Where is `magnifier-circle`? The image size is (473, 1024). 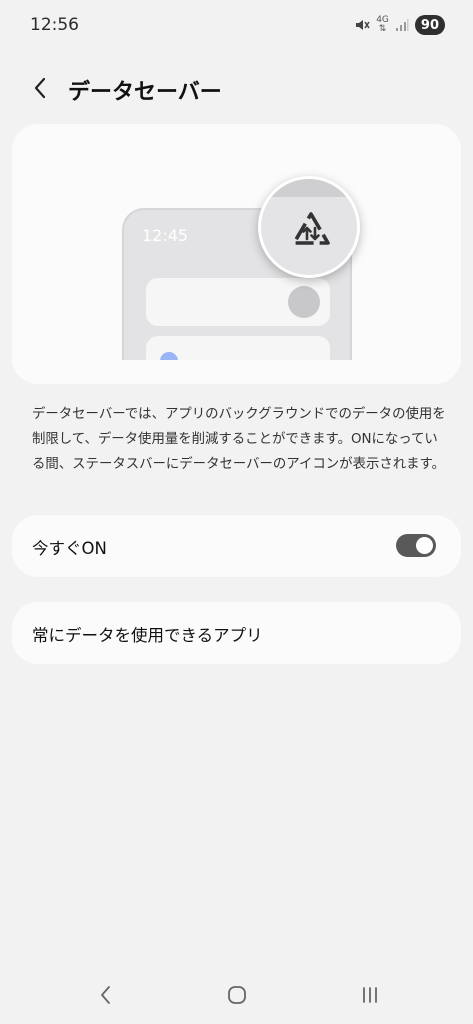
magnifier-circle is located at coordinates (309, 227).